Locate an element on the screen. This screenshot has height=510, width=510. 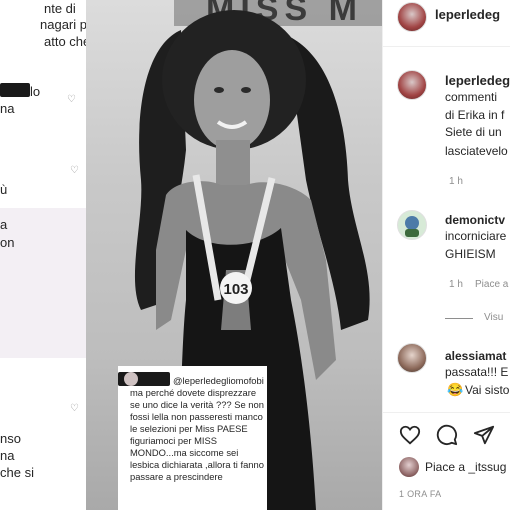
comment-text: GHIEISM is located at coordinates (470, 254).